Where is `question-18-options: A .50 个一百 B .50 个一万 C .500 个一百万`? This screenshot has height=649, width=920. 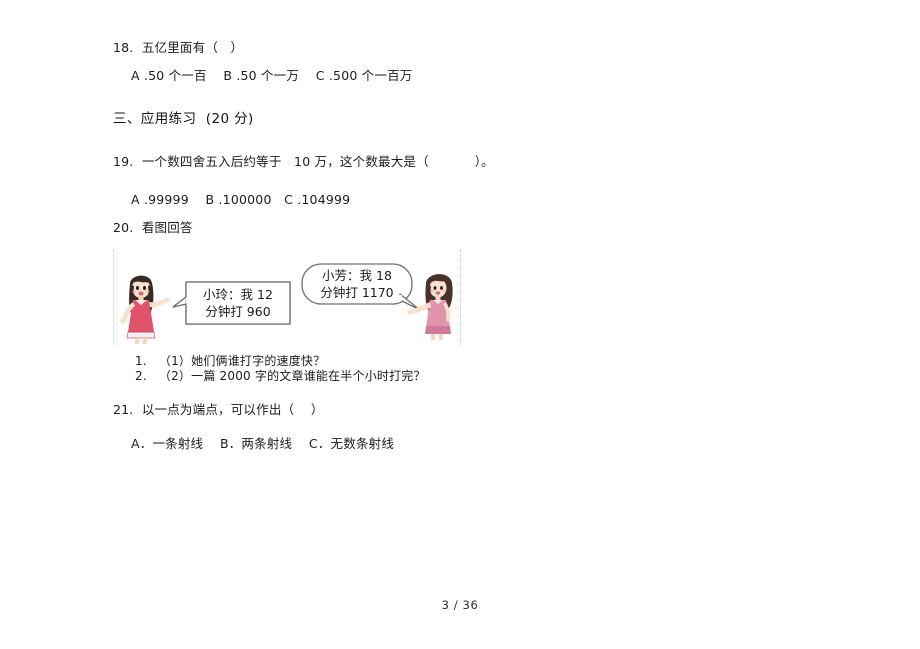
question-18-options: A .50 个一百 B .50 个一万 C .500 个一百万 is located at coordinates (272, 75).